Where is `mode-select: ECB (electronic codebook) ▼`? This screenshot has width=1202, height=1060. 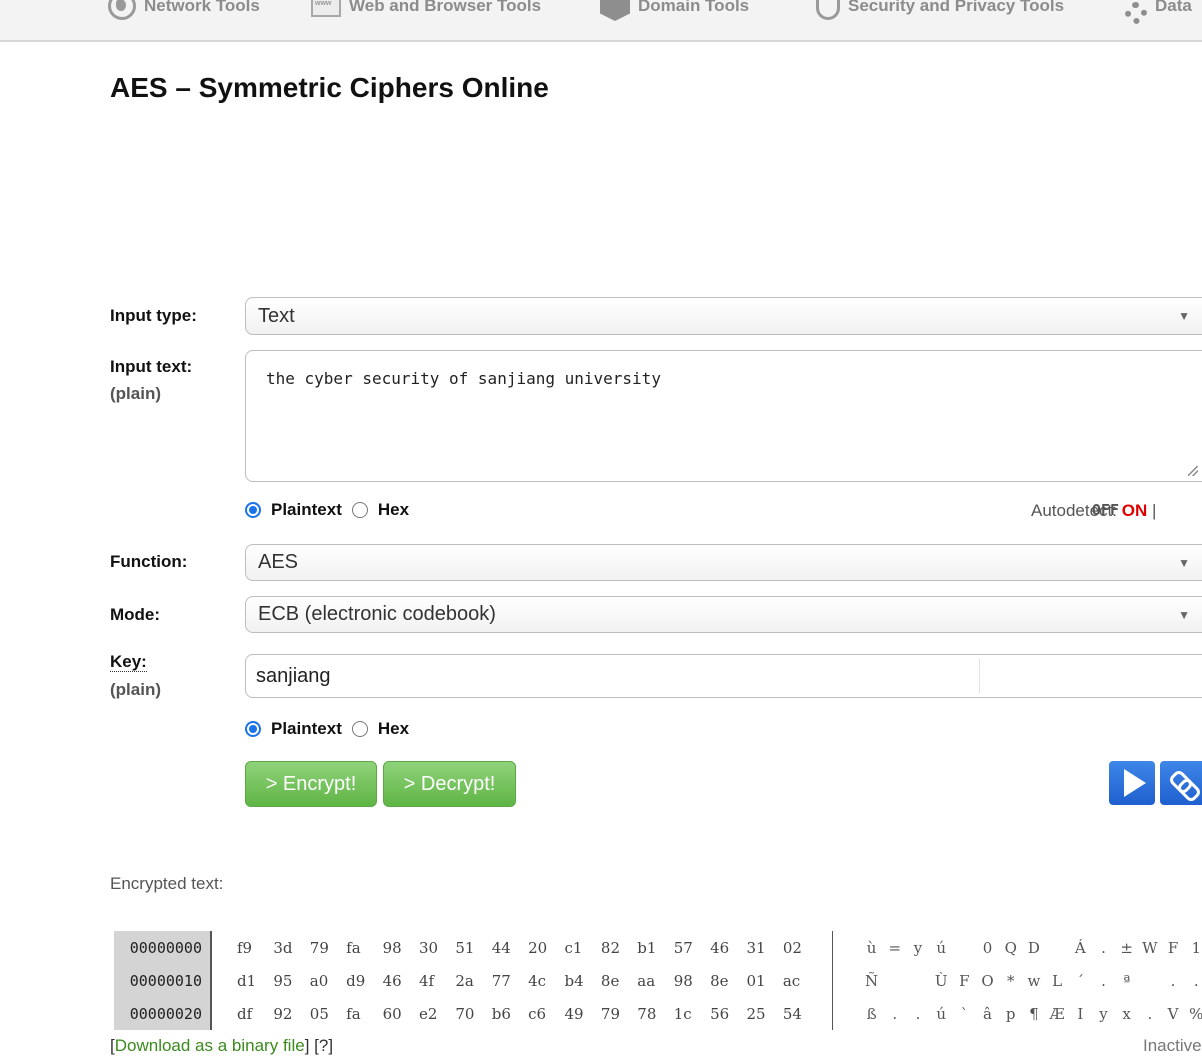
mode-select: ECB (electronic codebook) ▼ is located at coordinates (723, 614).